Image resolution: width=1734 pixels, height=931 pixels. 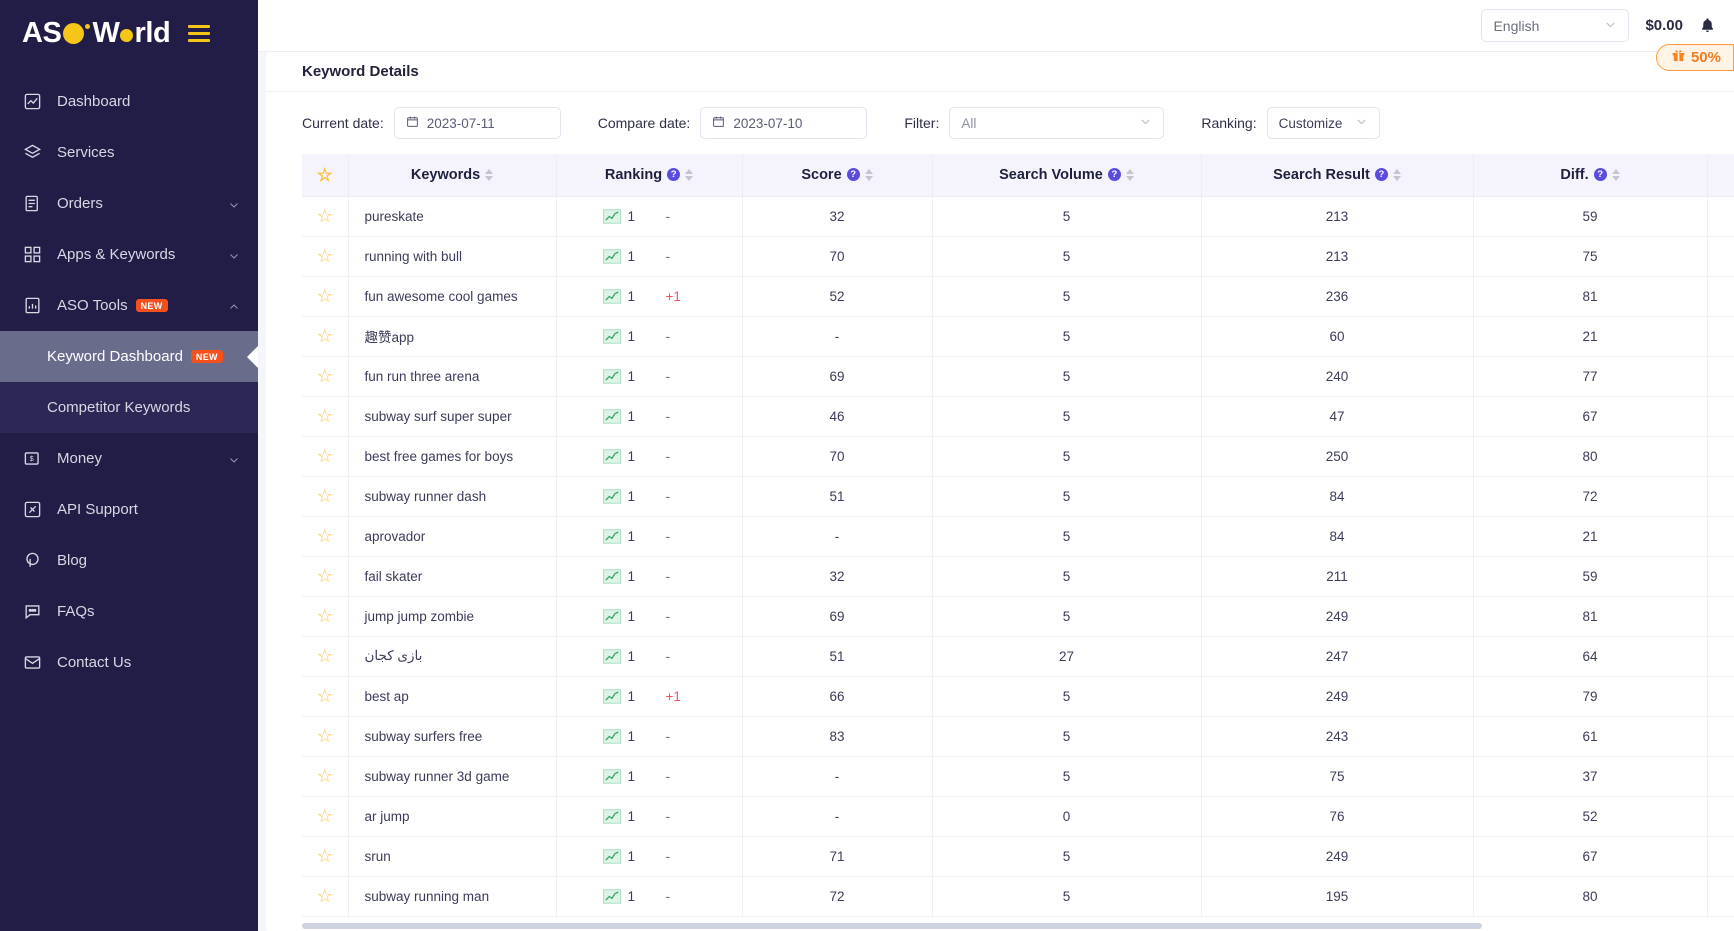 I want to click on sidebar-item-services: Services, so click(x=129, y=152).